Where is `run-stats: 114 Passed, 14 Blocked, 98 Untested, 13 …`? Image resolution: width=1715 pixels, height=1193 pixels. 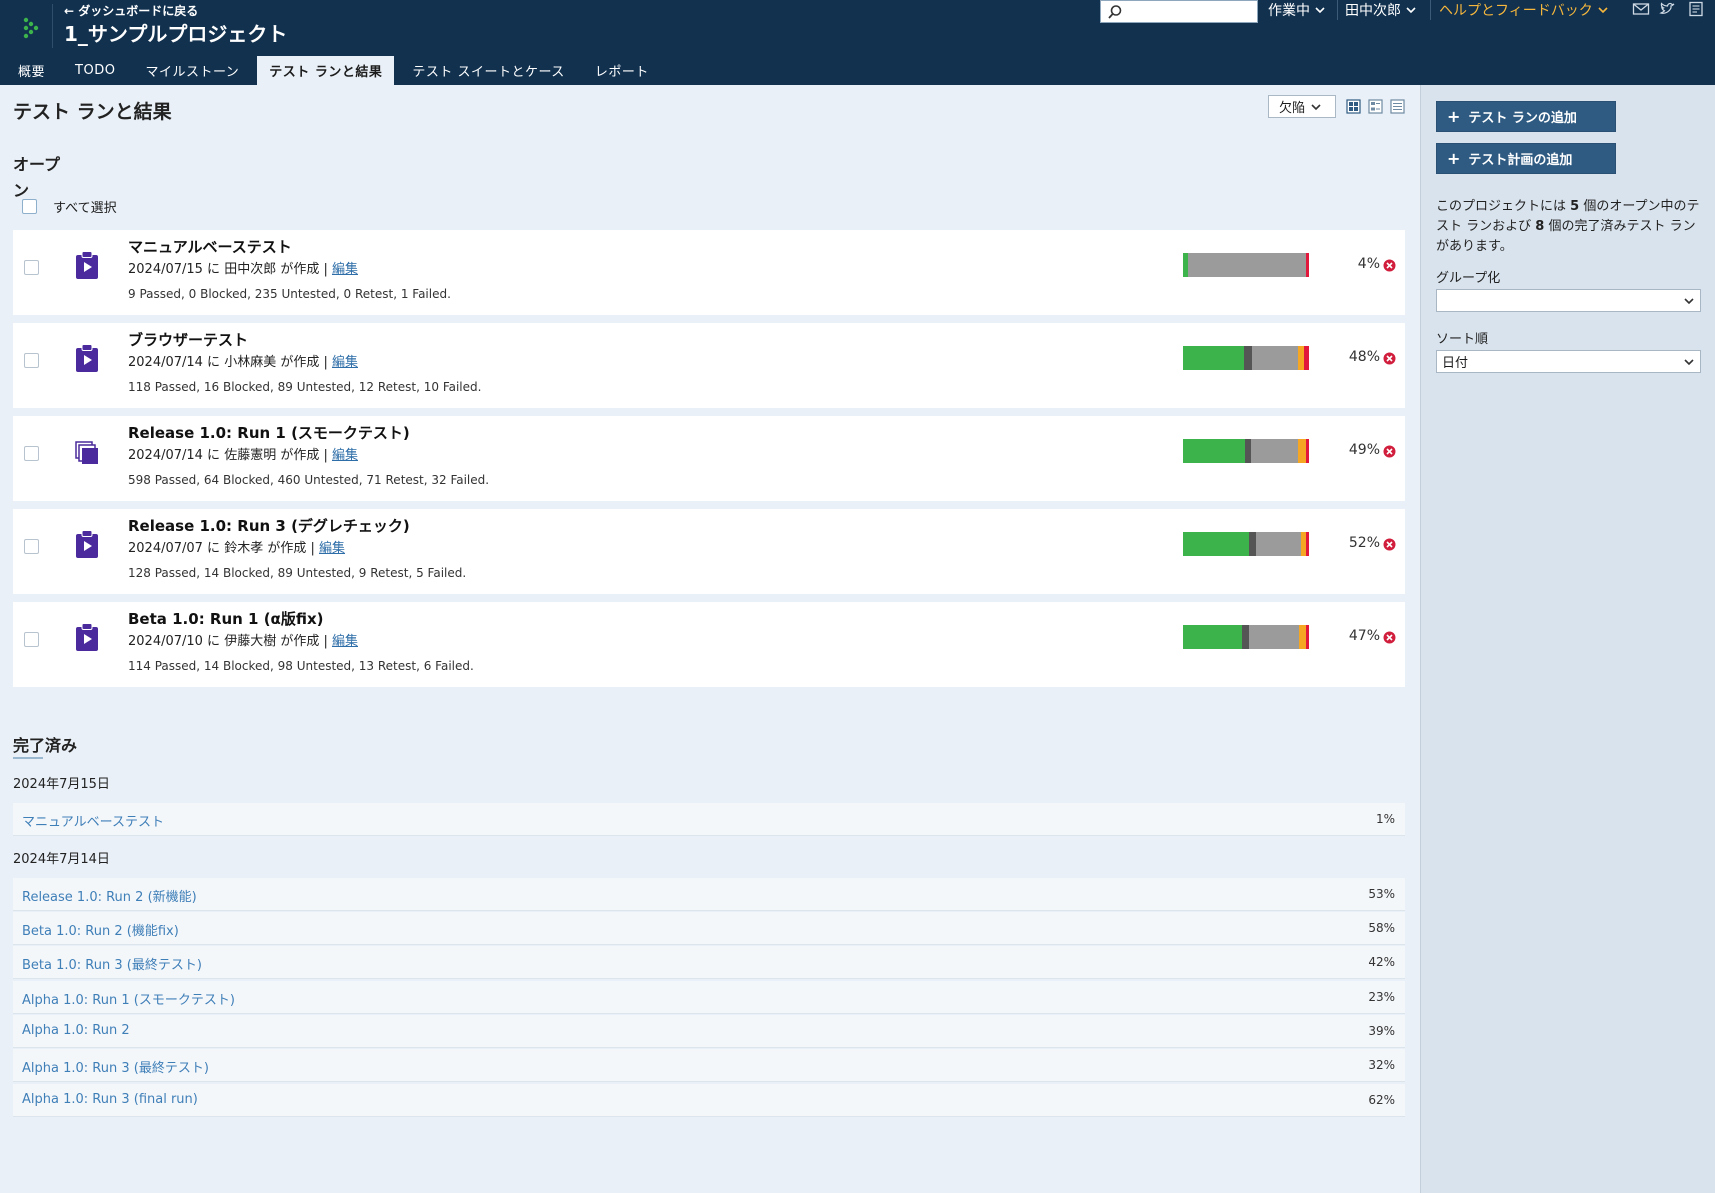
run-stats: 114 Passed, 14 Blocked, 98 Untested, 13 … is located at coordinates (301, 666).